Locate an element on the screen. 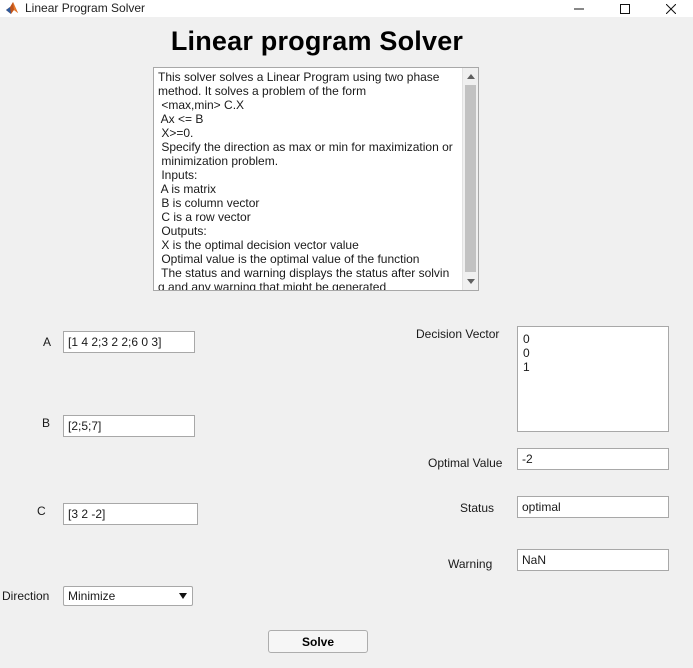 This screenshot has width=693, height=668. description-line: Outputs: is located at coordinates (182, 231).